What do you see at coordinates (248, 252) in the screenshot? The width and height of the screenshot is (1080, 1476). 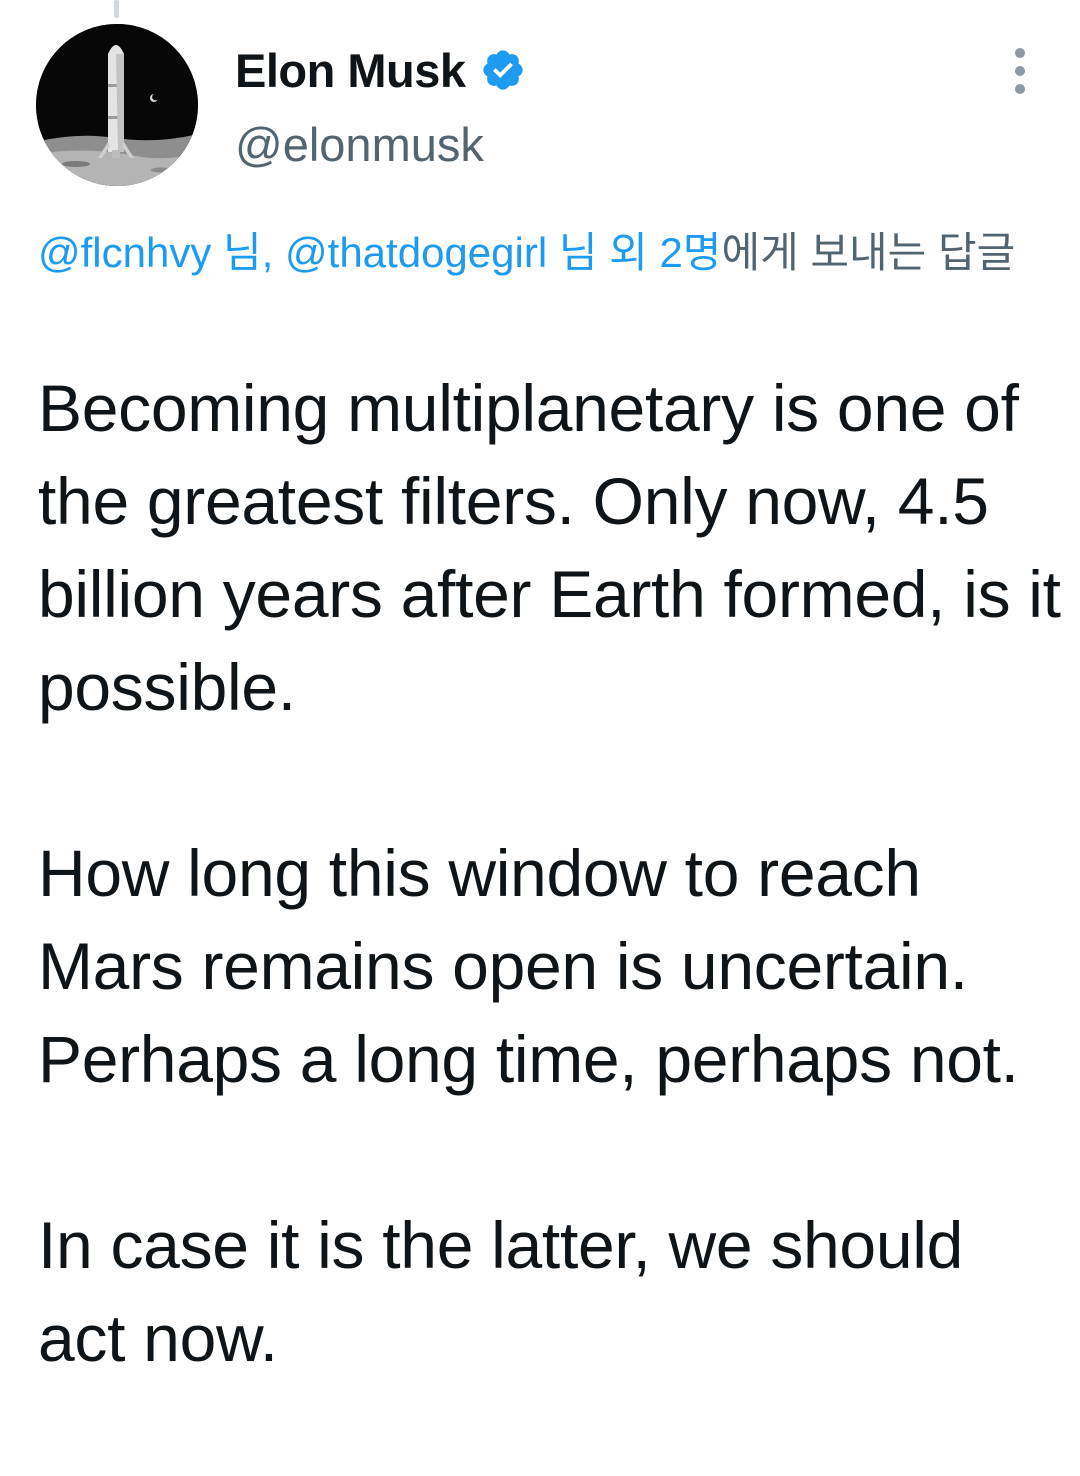 I see `reply-suffix-1: 님,` at bounding box center [248, 252].